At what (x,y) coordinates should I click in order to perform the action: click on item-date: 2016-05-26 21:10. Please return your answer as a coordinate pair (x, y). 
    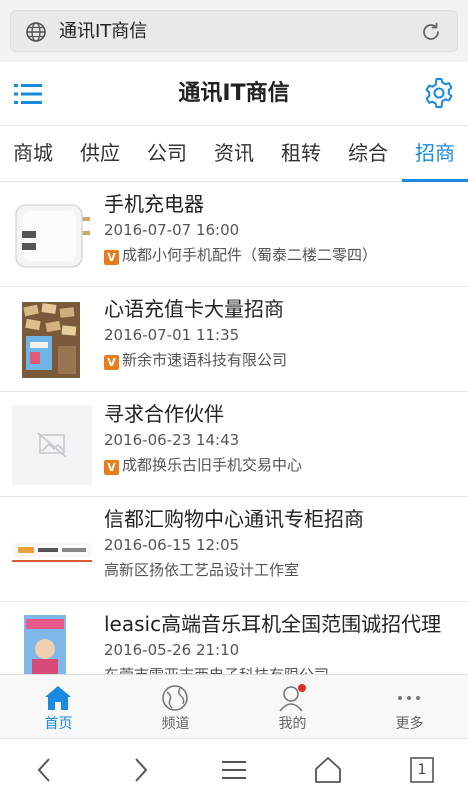
    Looking at the image, I should click on (172, 650).